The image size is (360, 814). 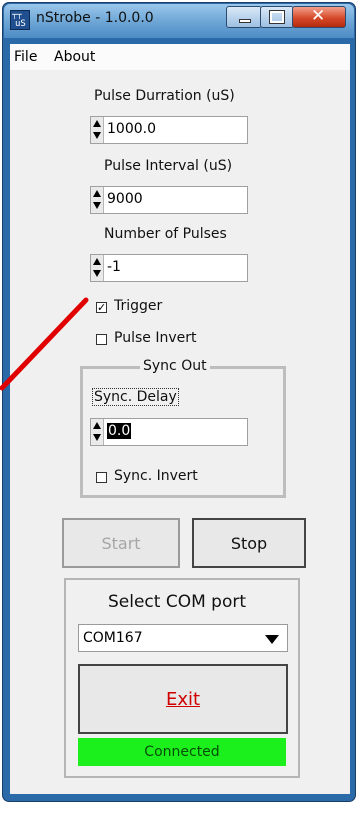 What do you see at coordinates (169, 432) in the screenshot?
I see `sync-delay-spinbox: 0.0` at bounding box center [169, 432].